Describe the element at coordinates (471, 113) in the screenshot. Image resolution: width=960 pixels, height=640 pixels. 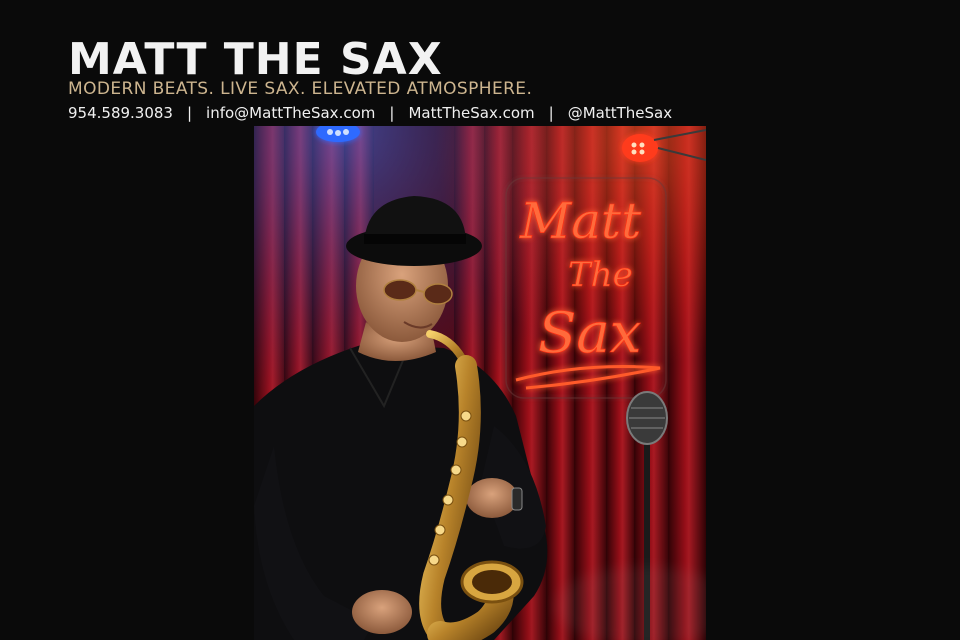
I see `website-link: MattTheSax.com` at that location.